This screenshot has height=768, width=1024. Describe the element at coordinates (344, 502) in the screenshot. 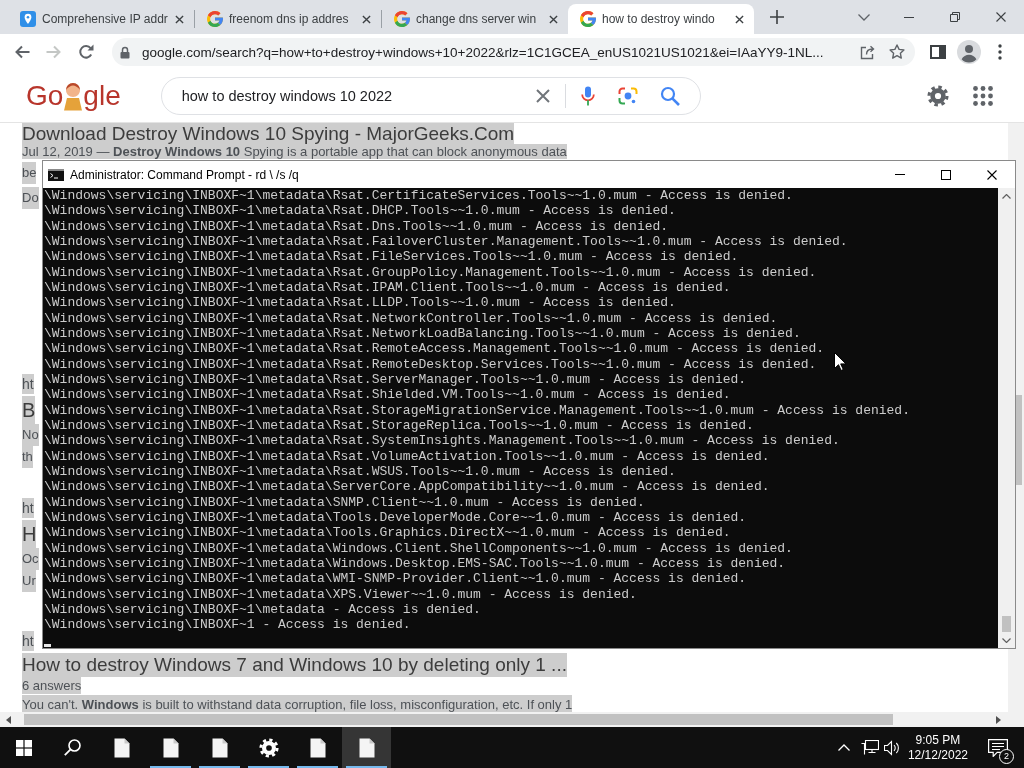

I see `console-line: \Windows\servicing\INBOXF~1\metadata\SNMP.Client~~1.0.mum - Access is denied.` at that location.